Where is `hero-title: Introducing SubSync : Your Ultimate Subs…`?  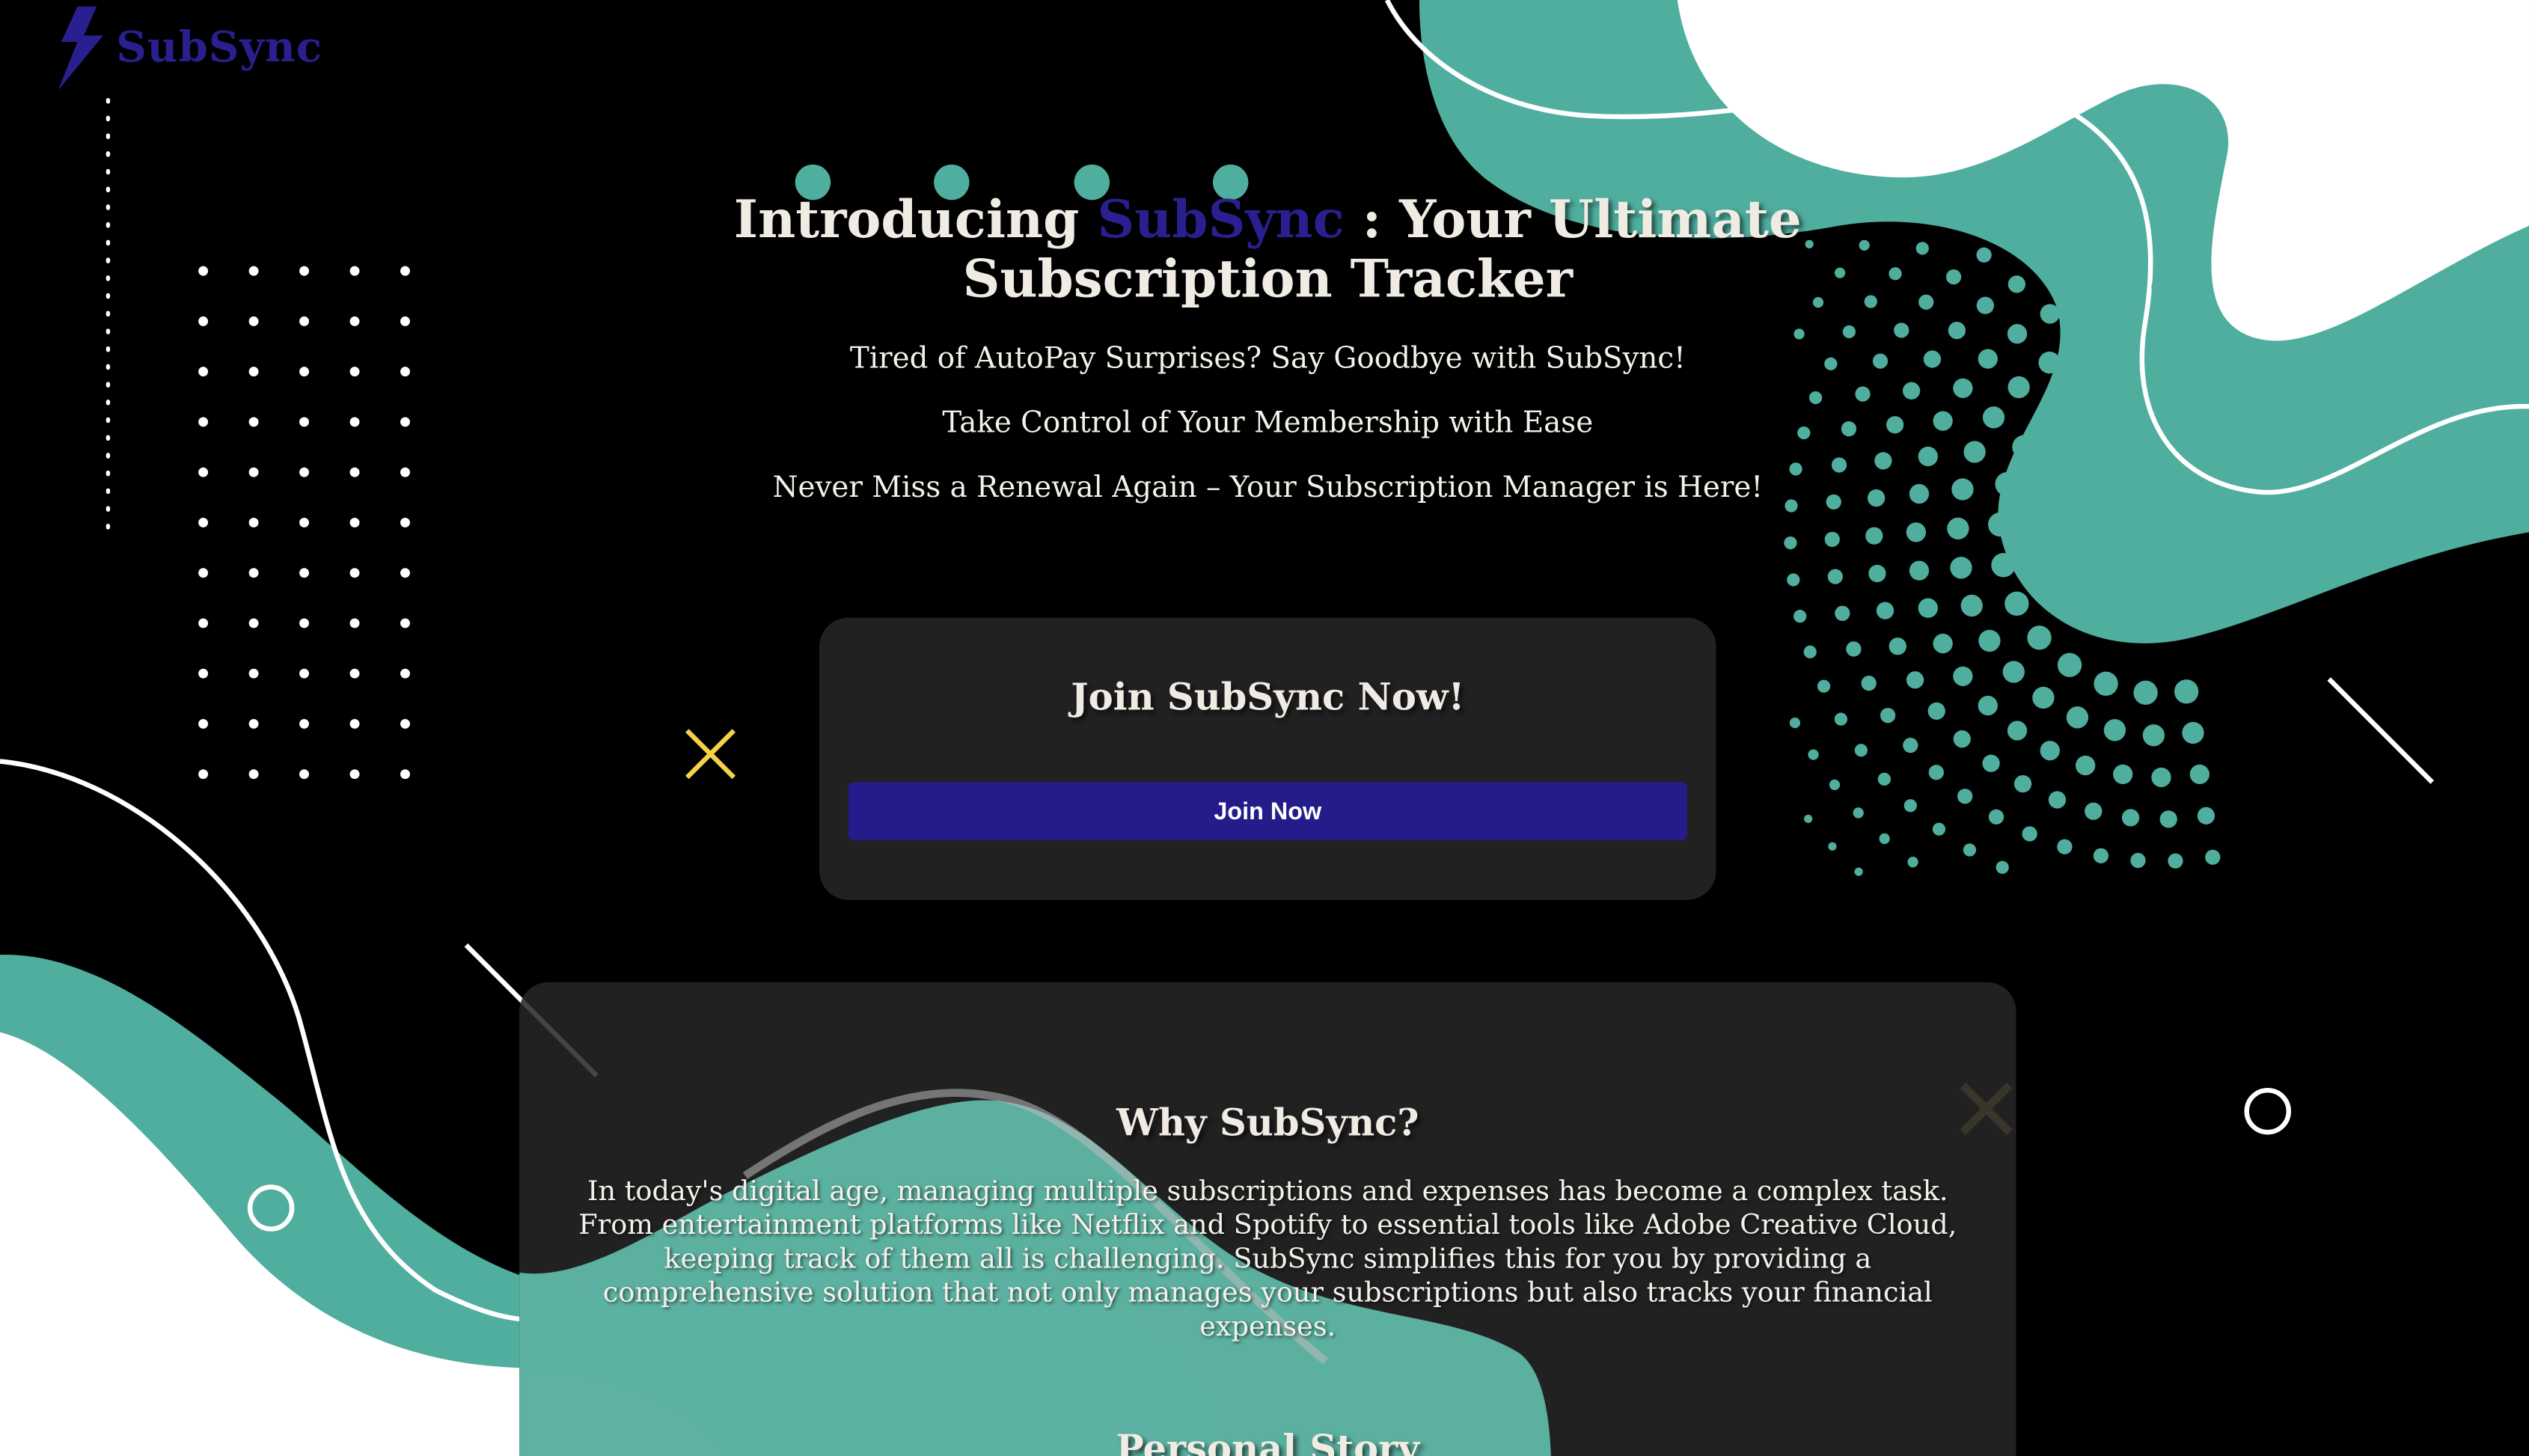 hero-title: Introducing SubSync : Your Ultimate Subs… is located at coordinates (1268, 249).